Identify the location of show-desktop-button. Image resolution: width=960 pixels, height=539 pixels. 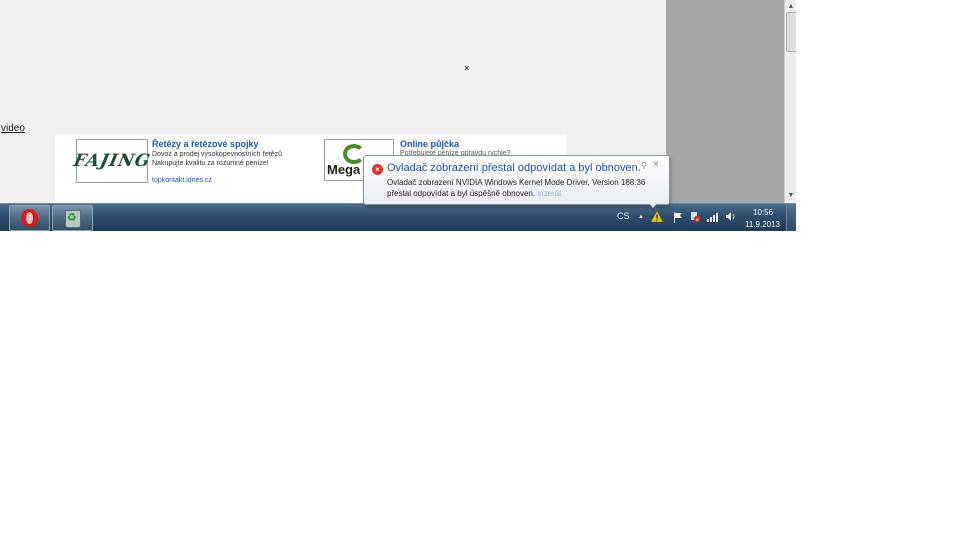
(791, 217).